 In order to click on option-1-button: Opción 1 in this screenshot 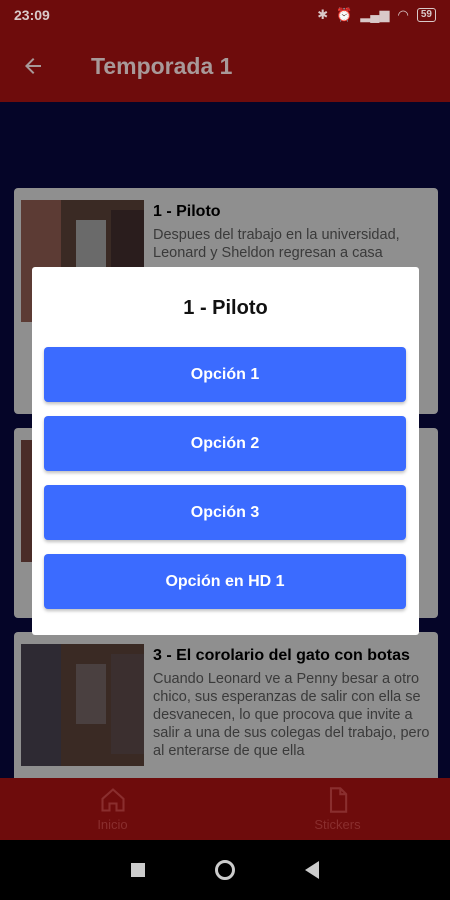, I will do `click(225, 374)`.